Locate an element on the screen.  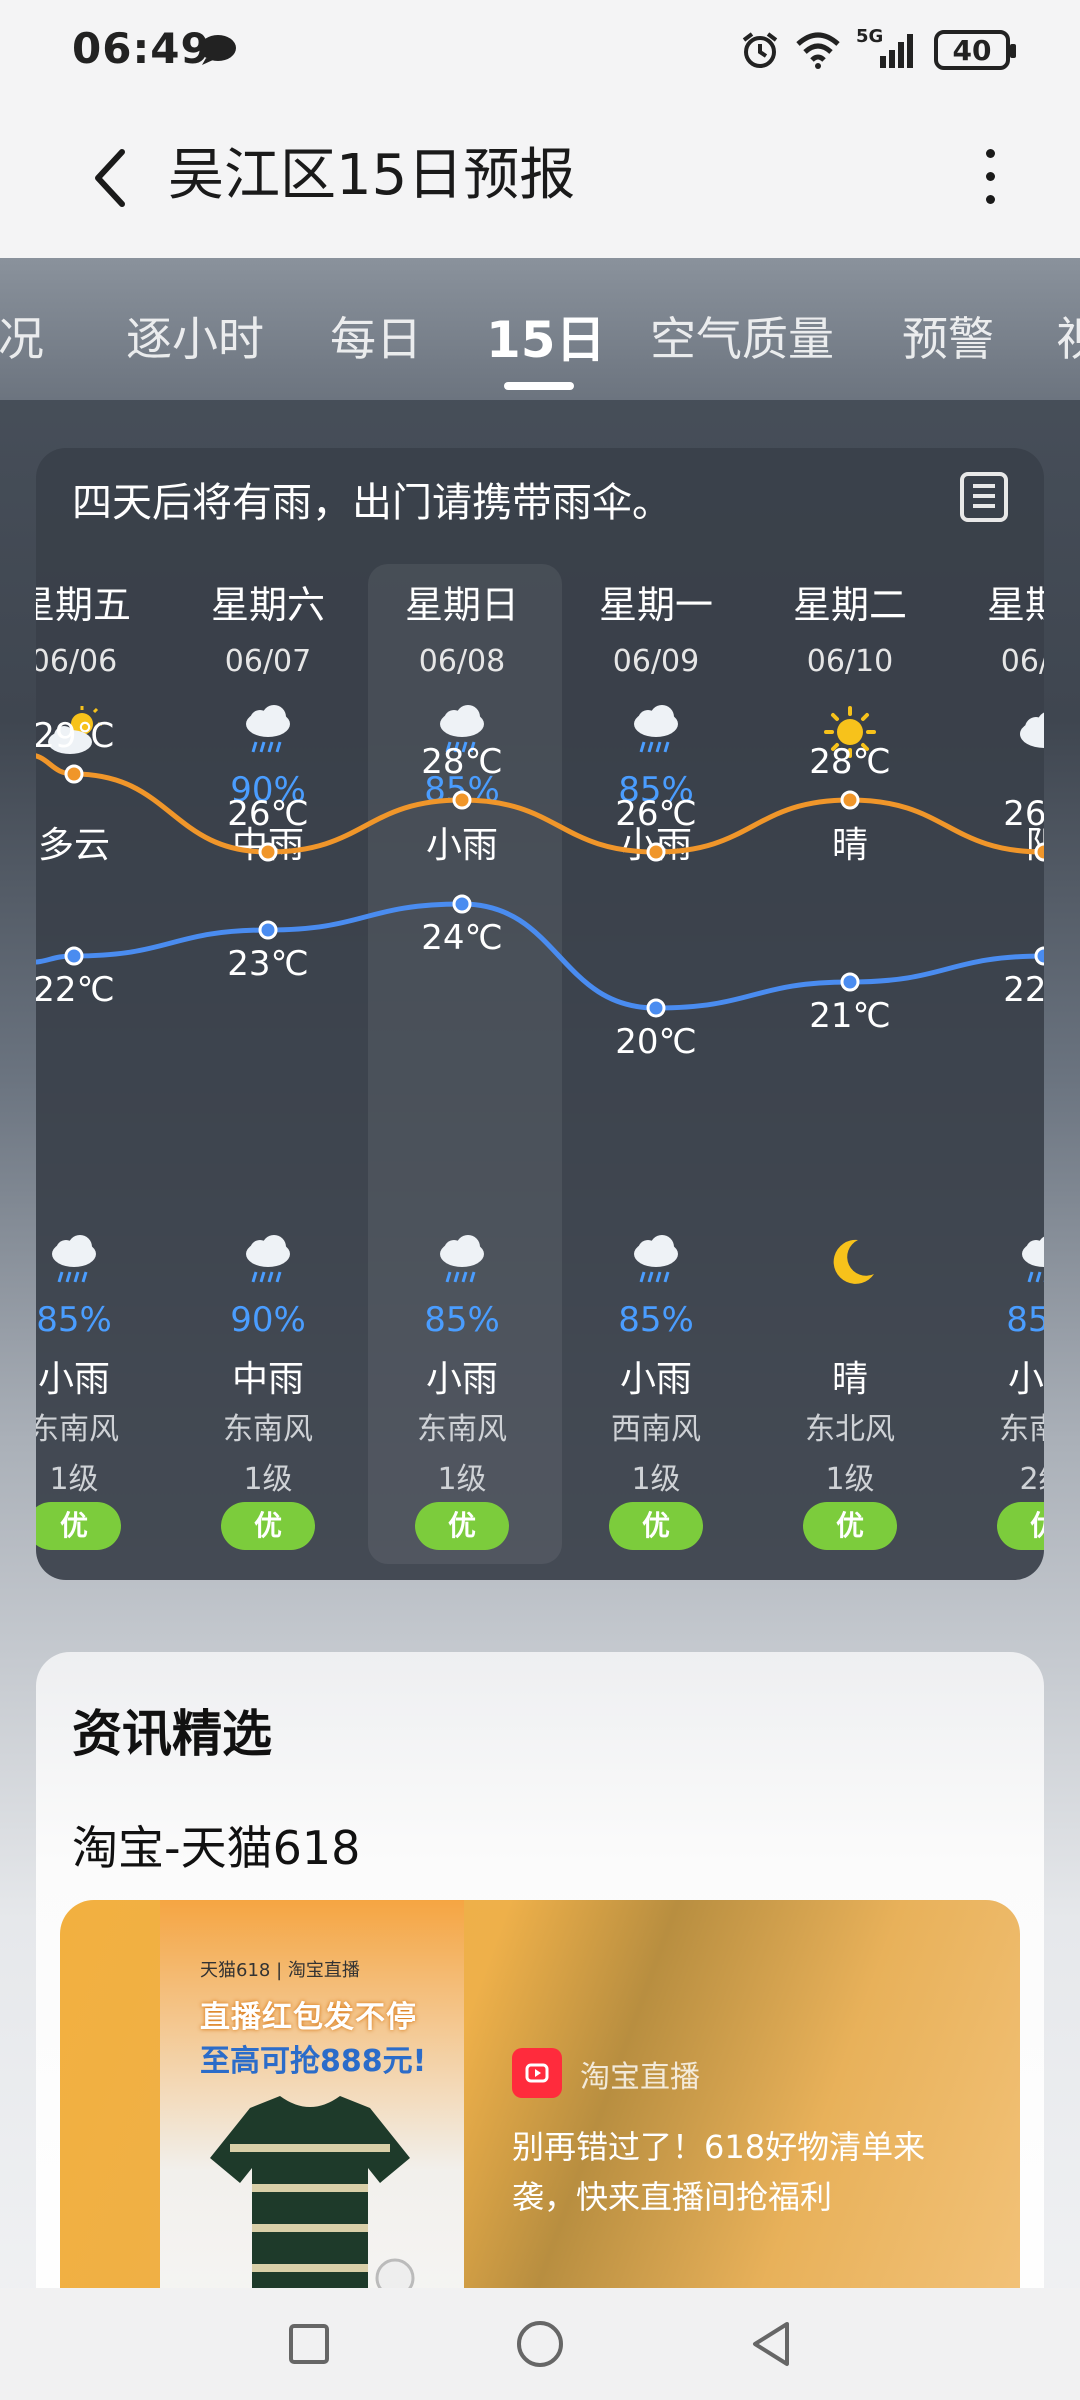
tab-air-quality: 空气质量 is located at coordinates (742, 336).